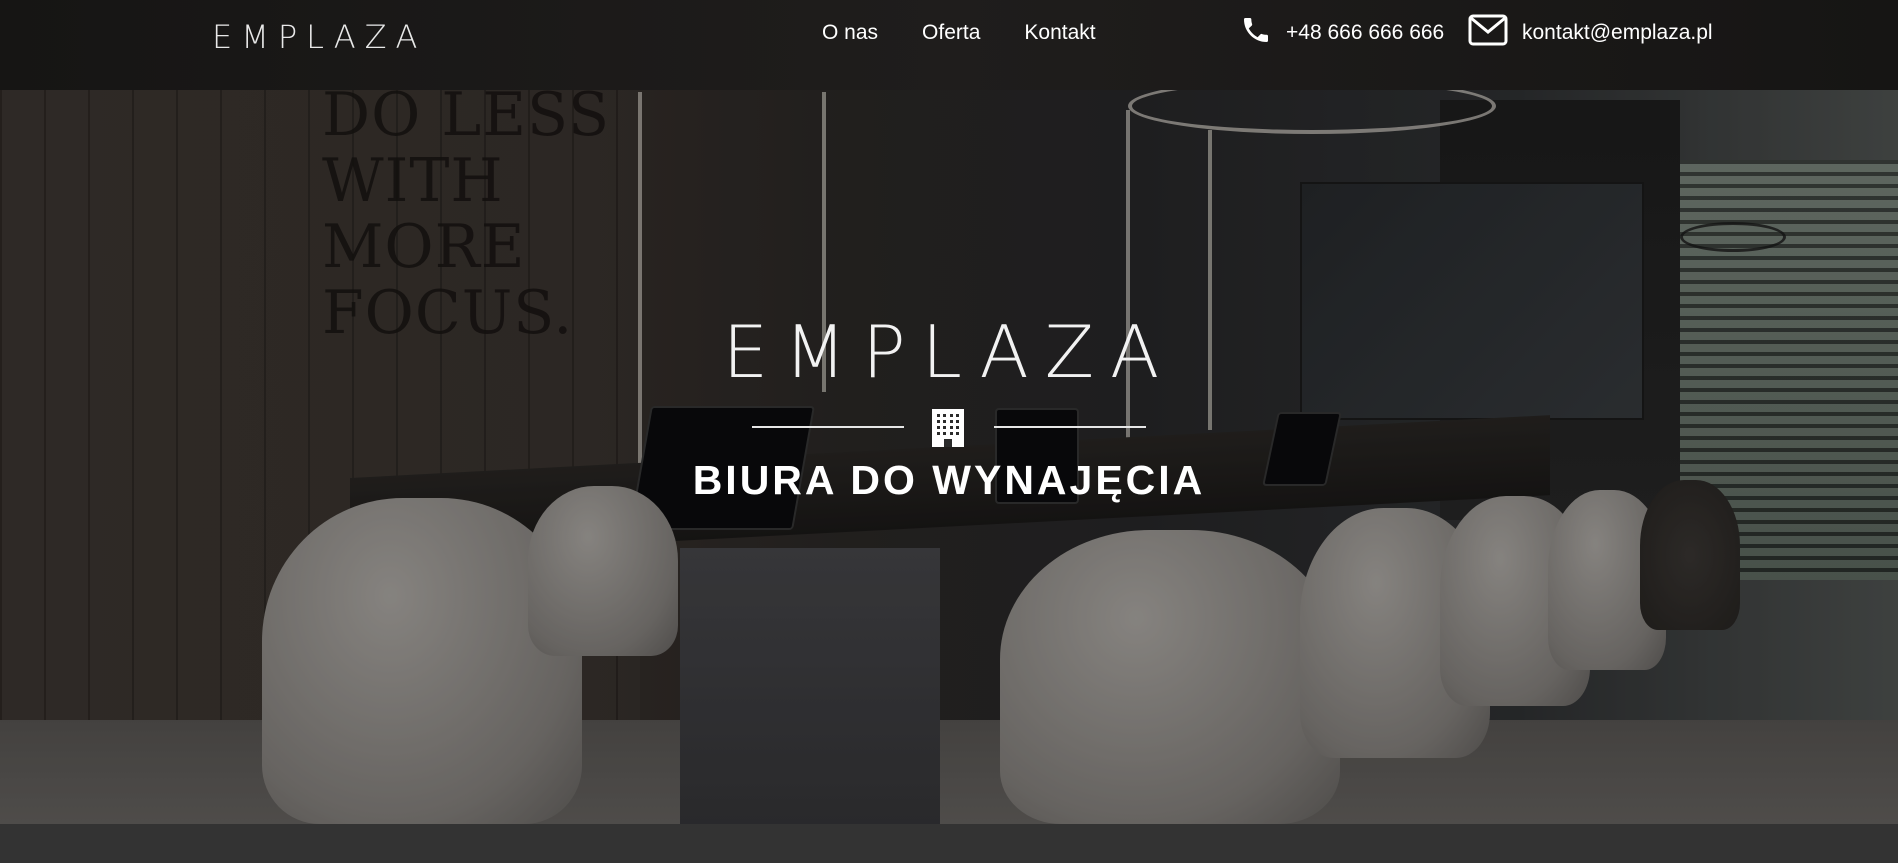  I want to click on email-contact: kontakt@emplaza.pl, so click(1590, 33).